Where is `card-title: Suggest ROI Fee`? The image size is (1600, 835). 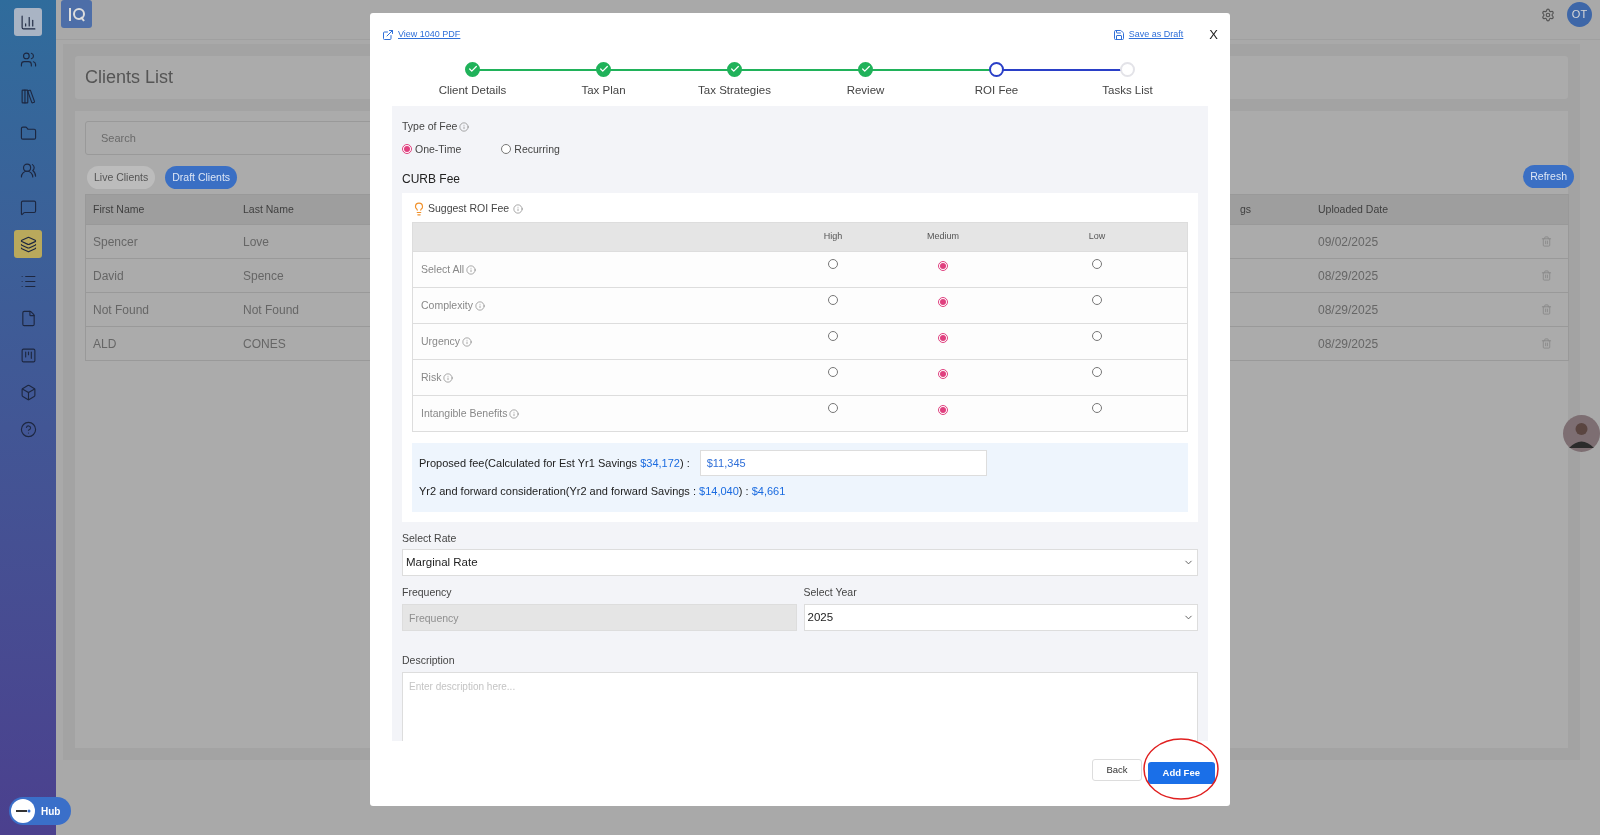
card-title: Suggest ROI Fee is located at coordinates (469, 209).